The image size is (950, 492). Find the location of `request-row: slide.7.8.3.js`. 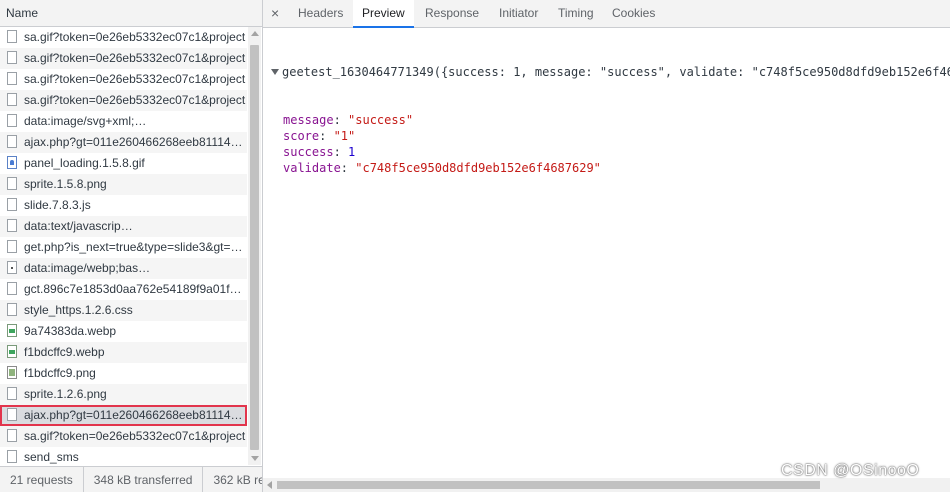

request-row: slide.7.8.3.js is located at coordinates (123, 205).